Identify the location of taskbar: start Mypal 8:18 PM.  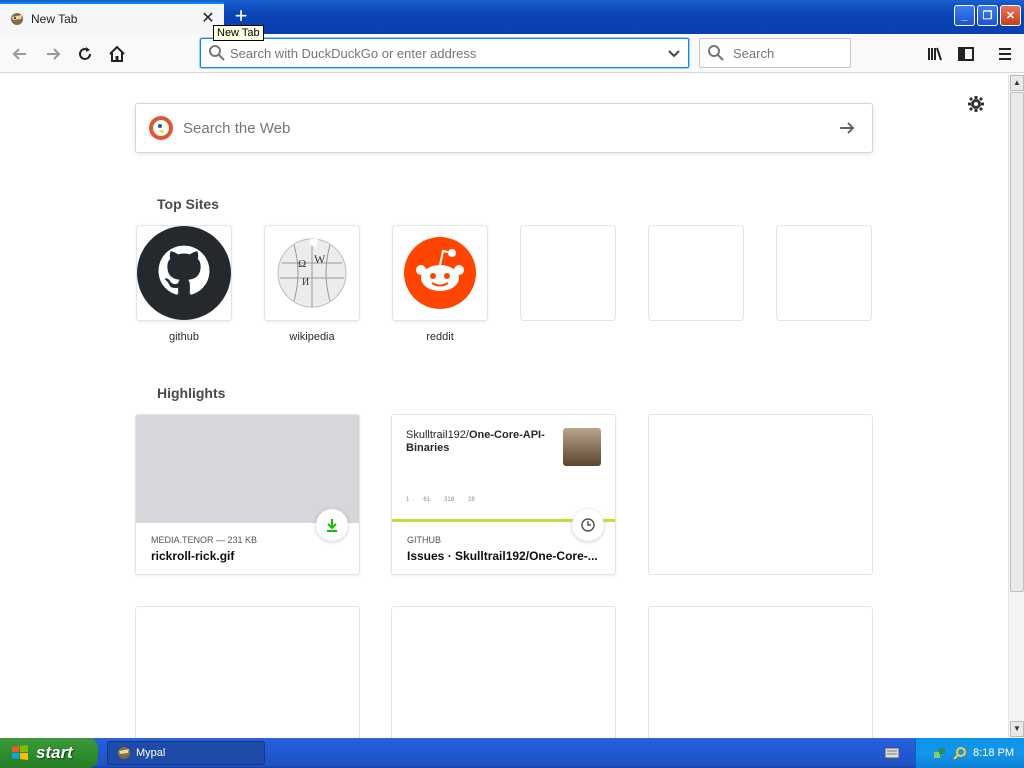
(512, 753).